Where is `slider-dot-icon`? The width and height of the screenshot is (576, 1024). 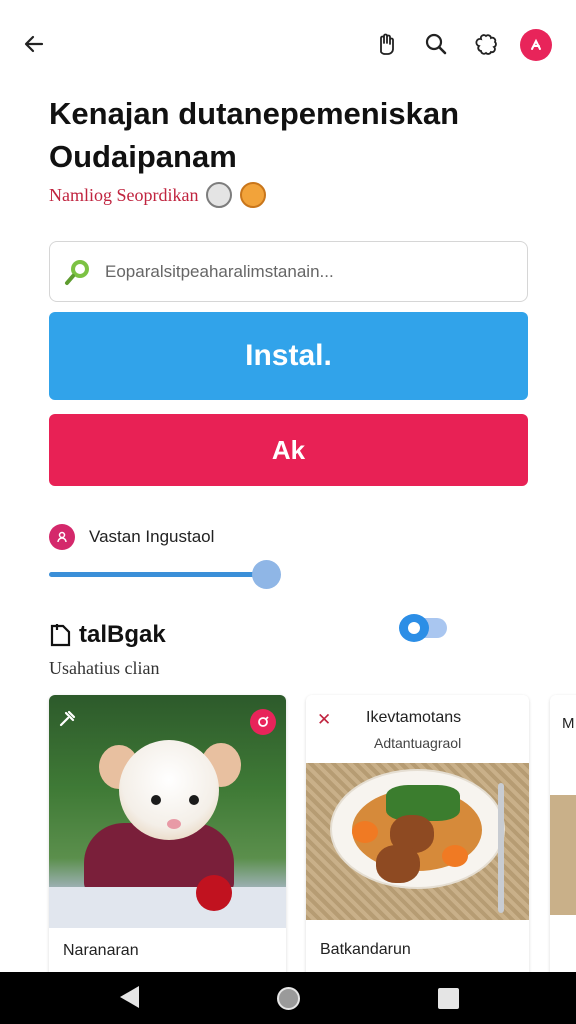
slider-dot-icon is located at coordinates (62, 537).